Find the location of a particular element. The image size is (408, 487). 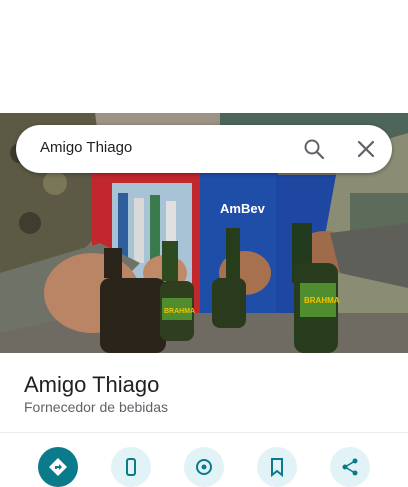

website-button is located at coordinates (204, 467).